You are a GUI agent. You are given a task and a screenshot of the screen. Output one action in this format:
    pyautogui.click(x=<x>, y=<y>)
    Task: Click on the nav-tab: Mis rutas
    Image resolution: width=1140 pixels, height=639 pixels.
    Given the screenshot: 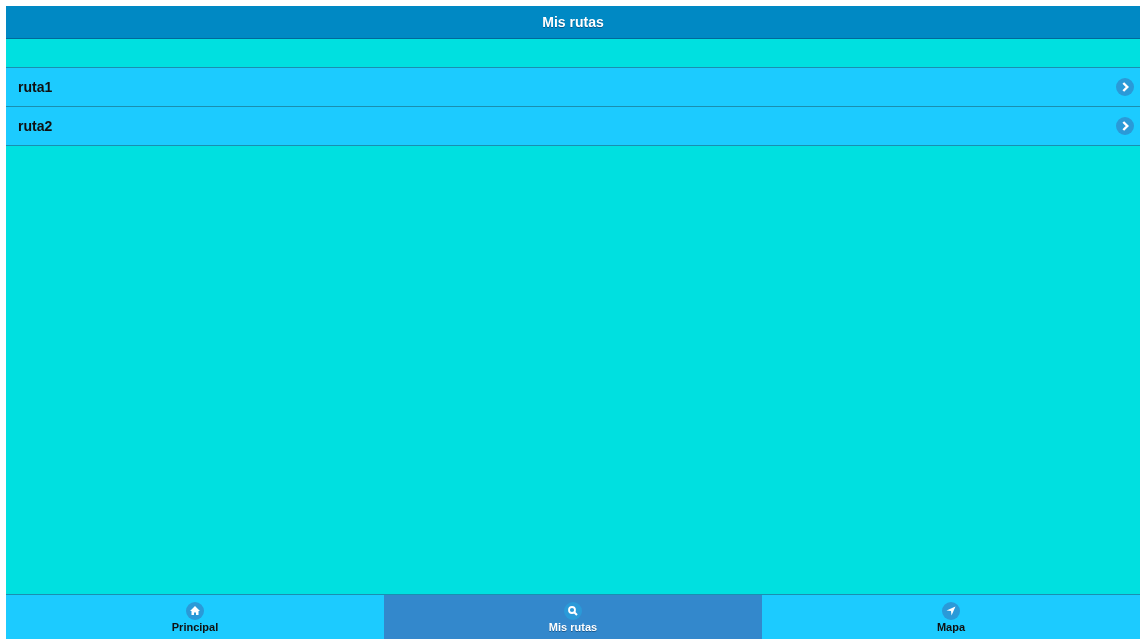 What is the action you would take?
    pyautogui.click(x=573, y=617)
    